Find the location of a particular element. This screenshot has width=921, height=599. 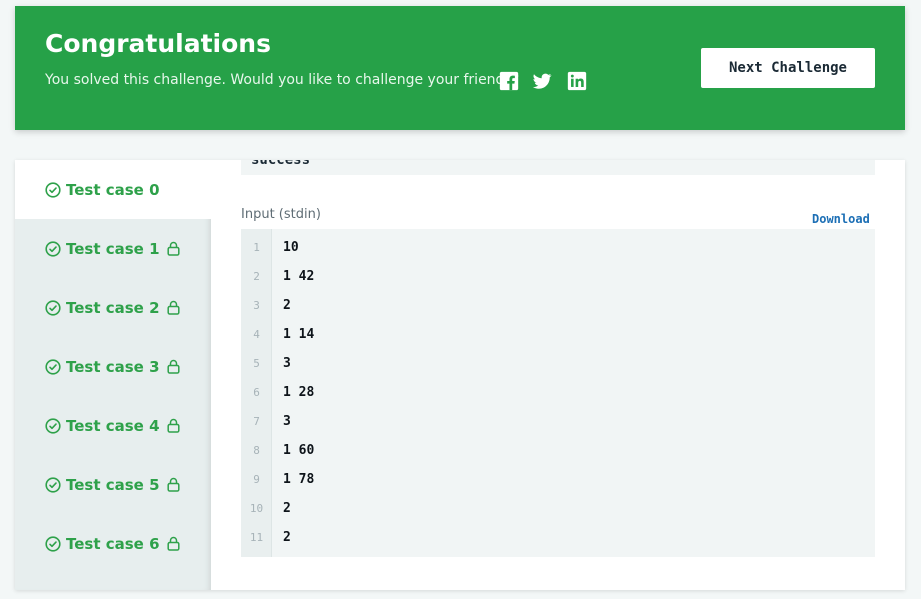

input-label: Input (stdin) is located at coordinates (281, 214).